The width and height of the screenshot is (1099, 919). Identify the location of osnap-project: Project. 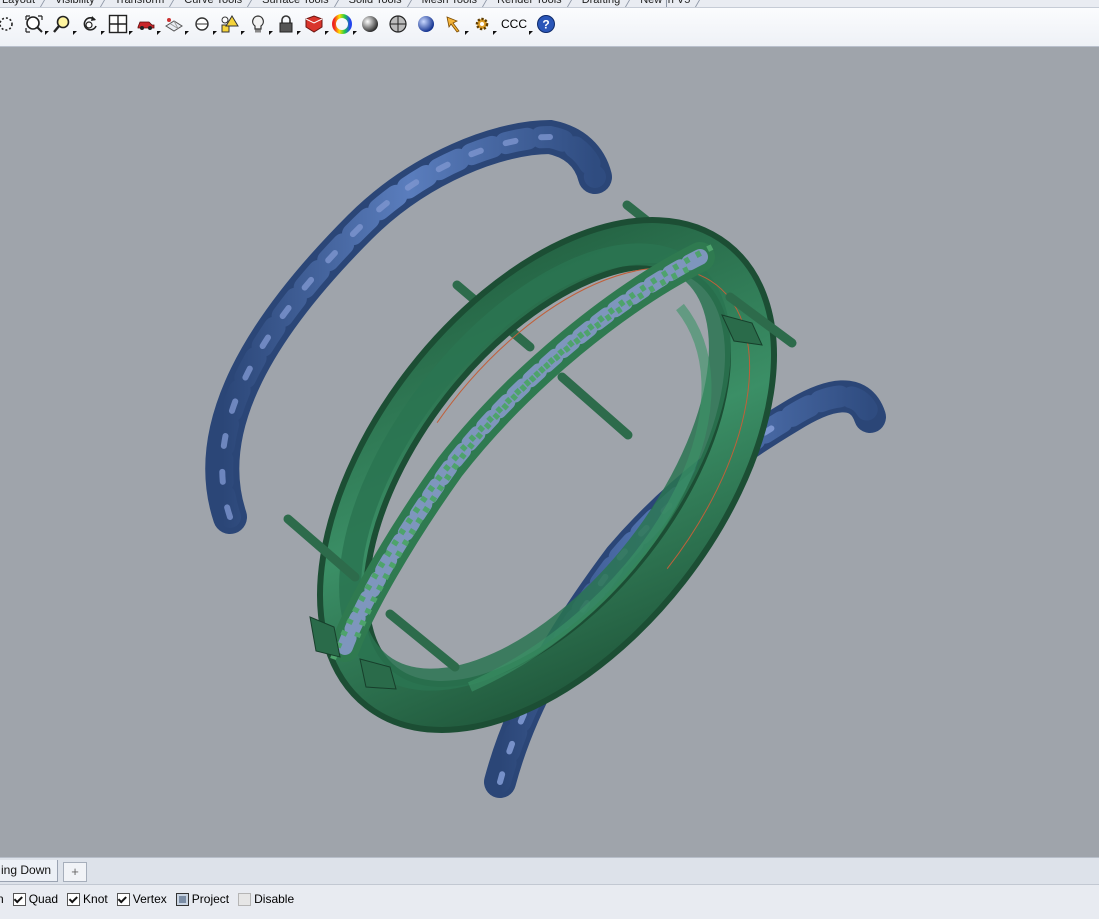
(202, 899).